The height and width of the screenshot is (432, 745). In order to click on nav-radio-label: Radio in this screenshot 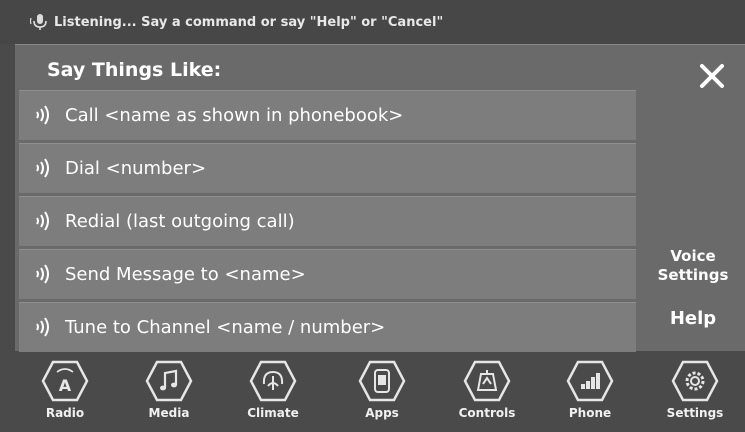, I will do `click(65, 413)`.